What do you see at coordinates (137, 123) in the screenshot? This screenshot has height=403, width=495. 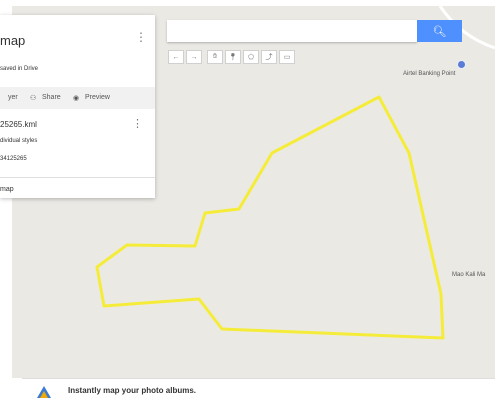 I see `layer-options-icon: ⋮` at bounding box center [137, 123].